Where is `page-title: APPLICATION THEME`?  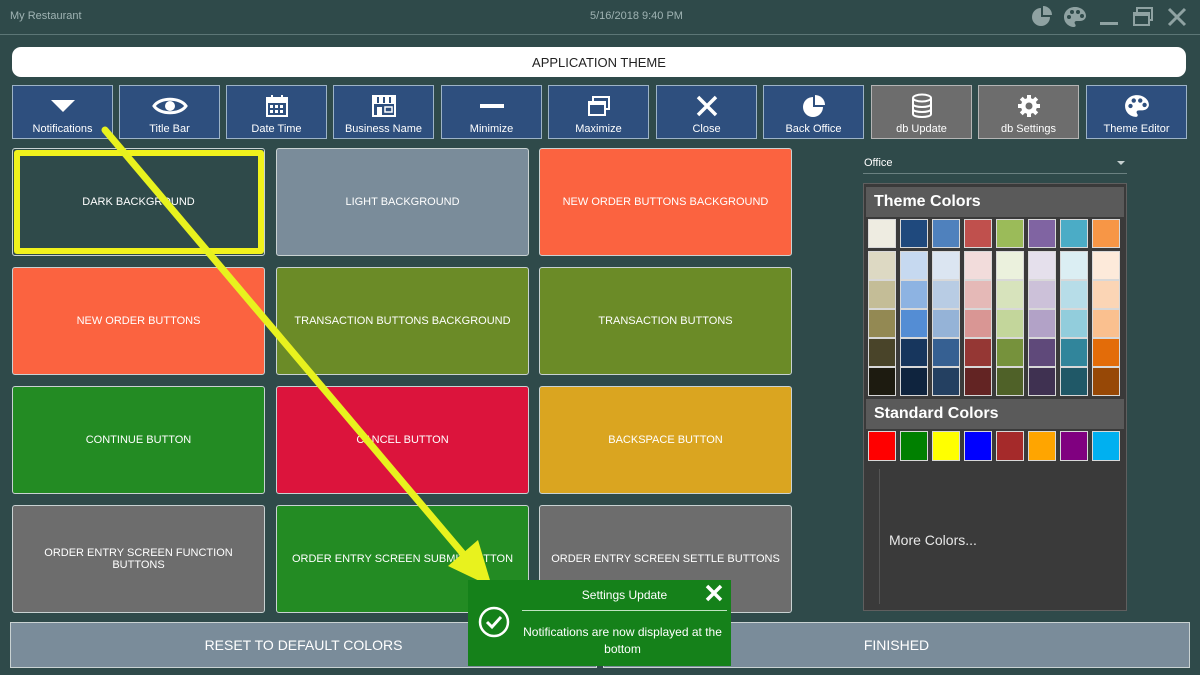 page-title: APPLICATION THEME is located at coordinates (599, 62).